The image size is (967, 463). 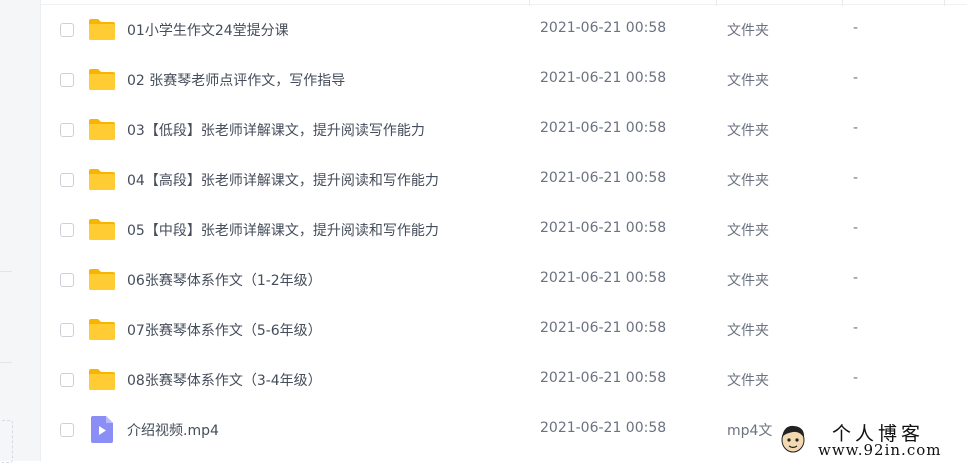 I want to click on left-sidebar-edge, so click(x=20, y=231).